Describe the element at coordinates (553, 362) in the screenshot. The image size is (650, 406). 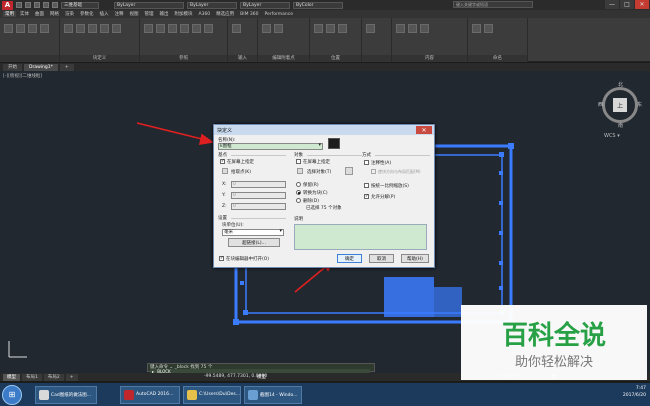
I see `watermark-subtitle: 助你轻松解决` at that location.